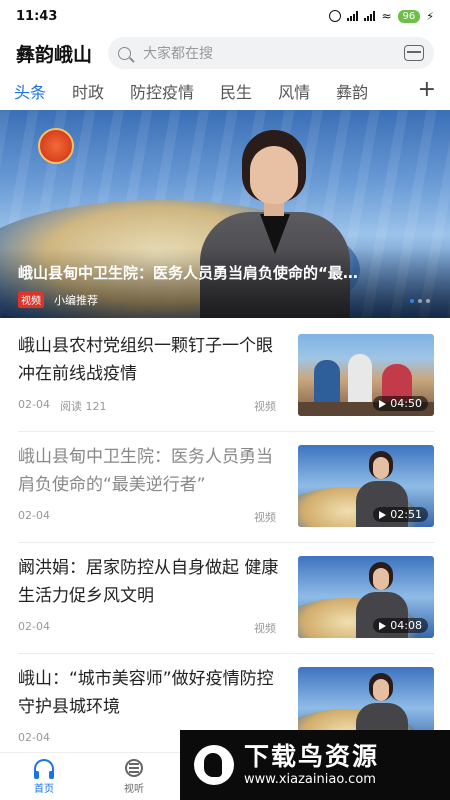 The image size is (450, 800). I want to click on nav-label: 首页, so click(44, 789).